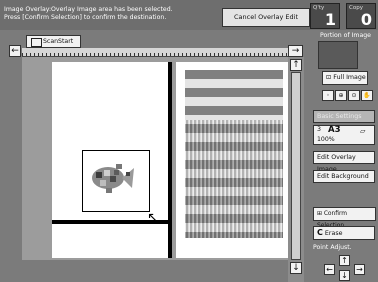  What do you see at coordinates (334, 130) in the screenshot?
I see `paper-size: A3` at bounding box center [334, 130].